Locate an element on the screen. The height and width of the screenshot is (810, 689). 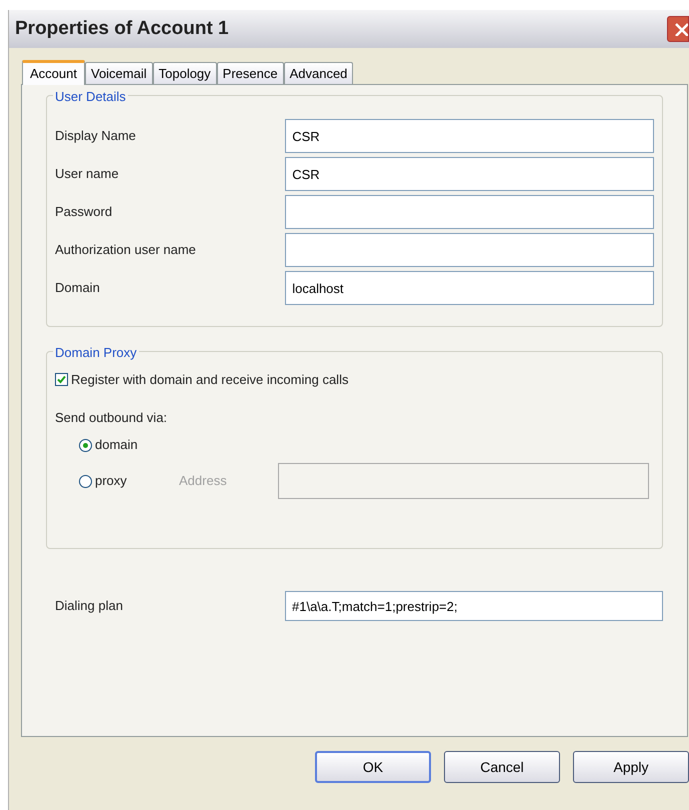
section-label: Send outbound via: is located at coordinates (111, 417).